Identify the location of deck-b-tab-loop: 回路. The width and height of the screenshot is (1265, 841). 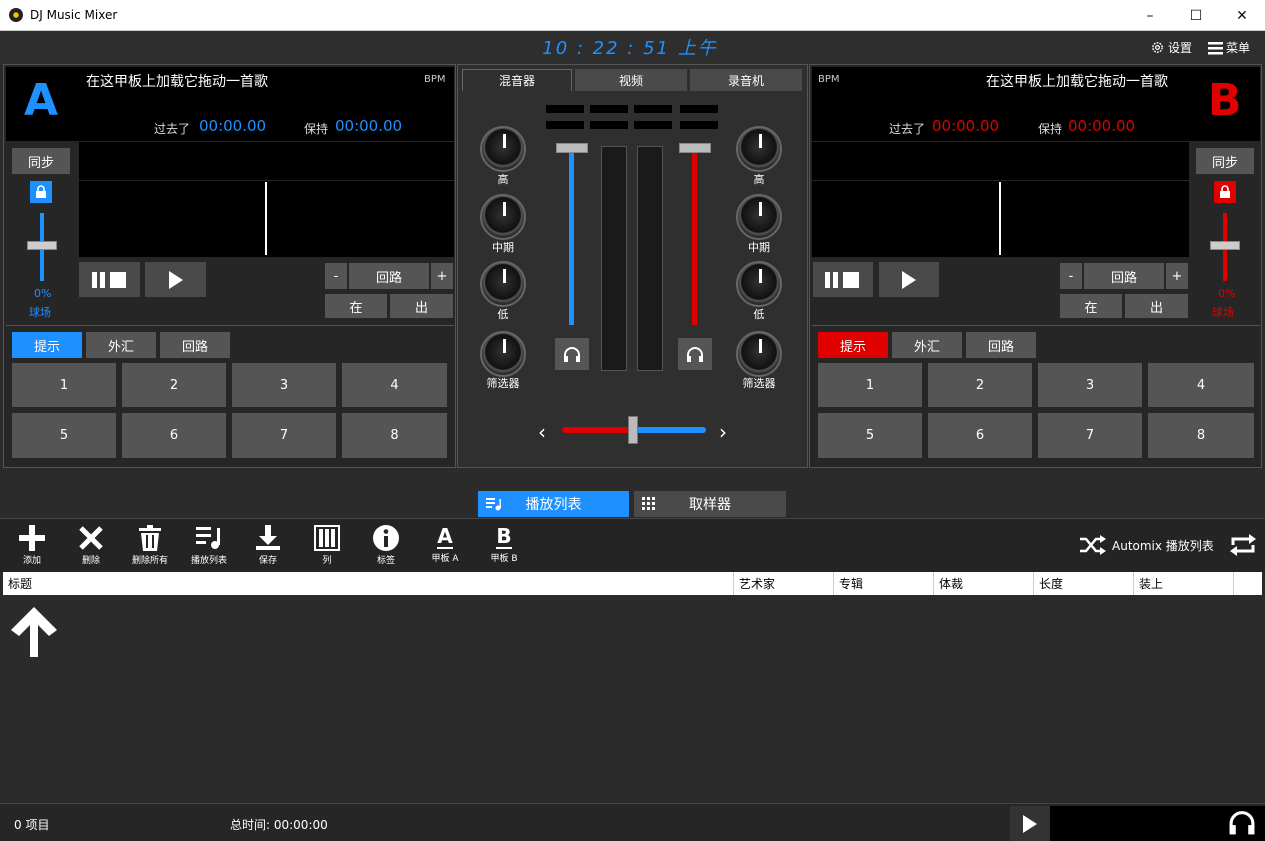
(1001, 345).